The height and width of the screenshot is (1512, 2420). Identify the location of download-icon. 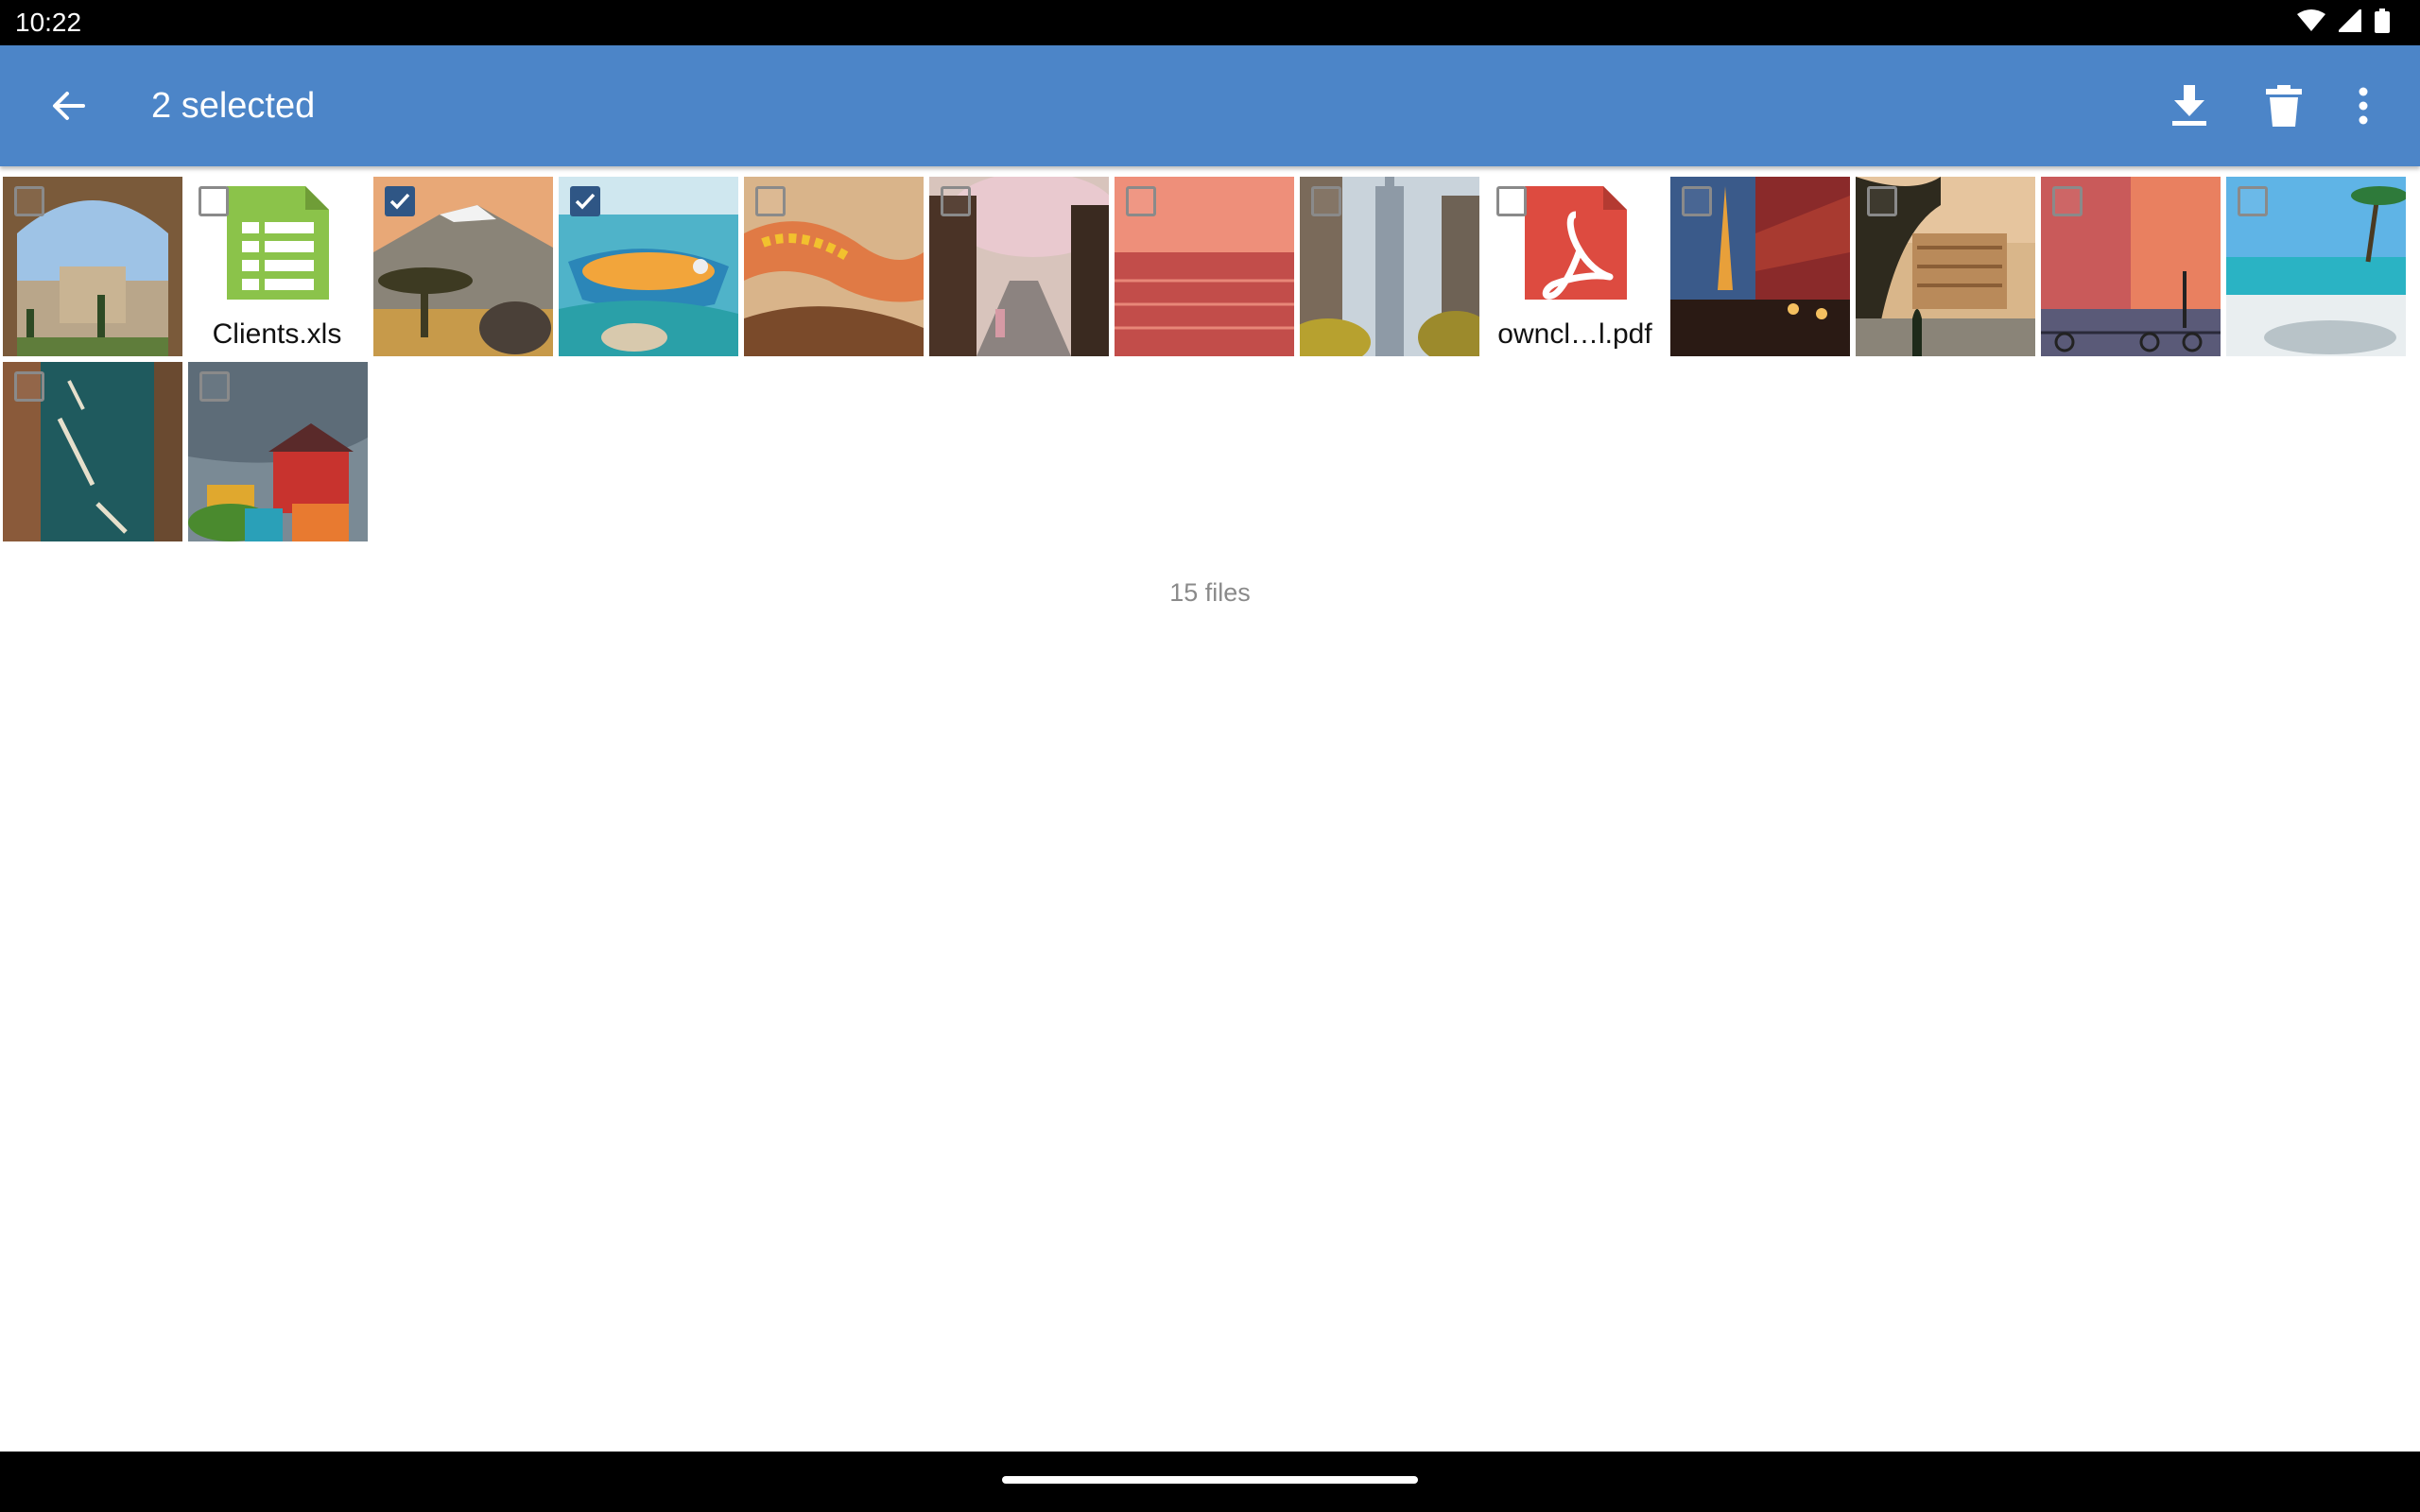
(2189, 106).